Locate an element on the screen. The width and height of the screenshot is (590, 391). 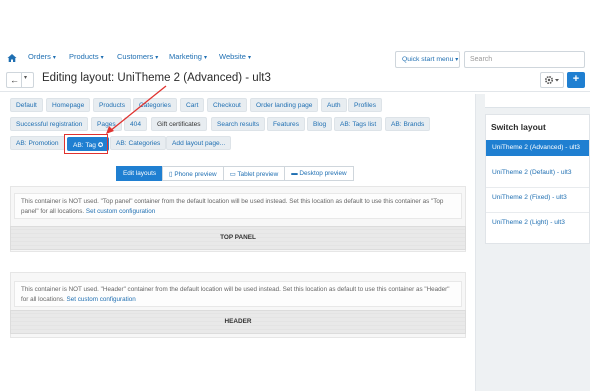
switch-layout-title: Switch layout is located at coordinates (518, 127).